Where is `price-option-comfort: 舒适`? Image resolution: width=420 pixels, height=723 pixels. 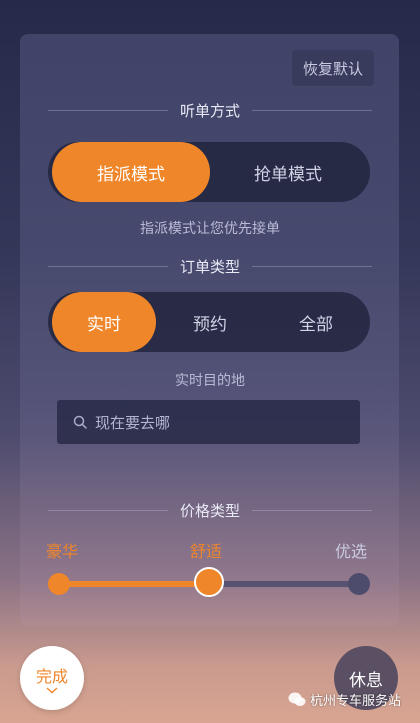
price-option-comfort: 舒适 is located at coordinates (206, 550).